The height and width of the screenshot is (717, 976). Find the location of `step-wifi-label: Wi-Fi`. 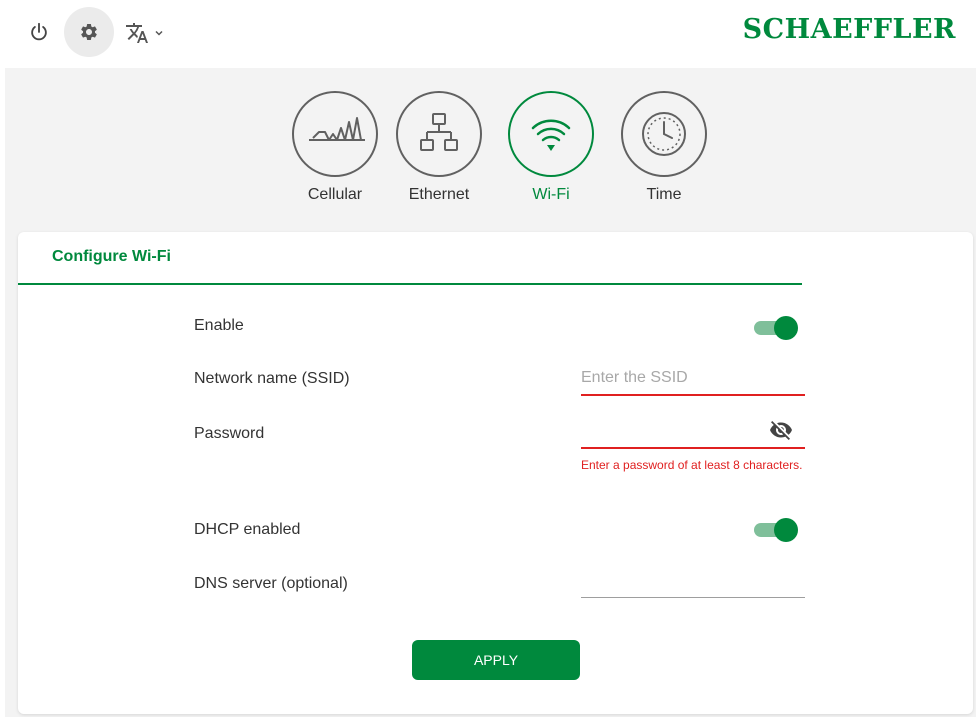

step-wifi-label: Wi-Fi is located at coordinates (551, 194).